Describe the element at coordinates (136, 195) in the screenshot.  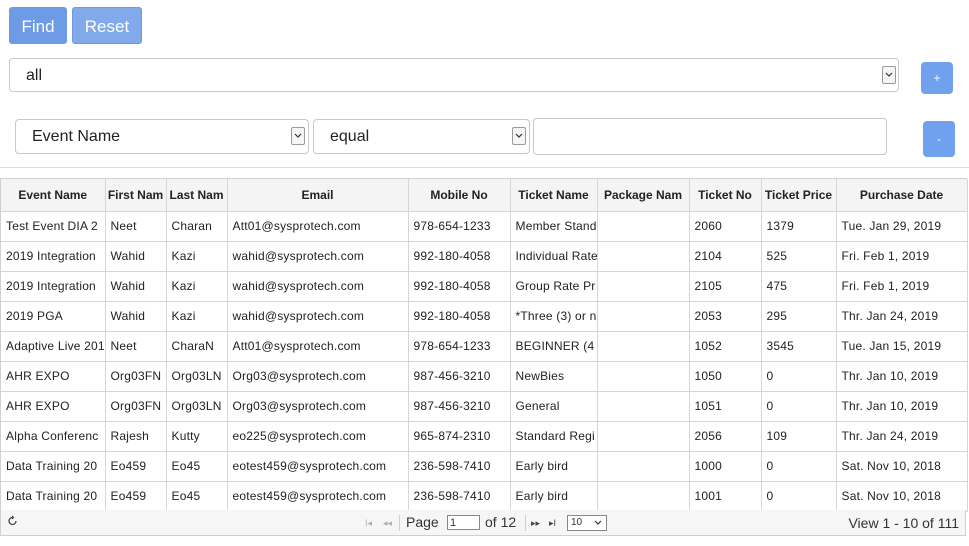
I see `column-header: First Nam` at that location.